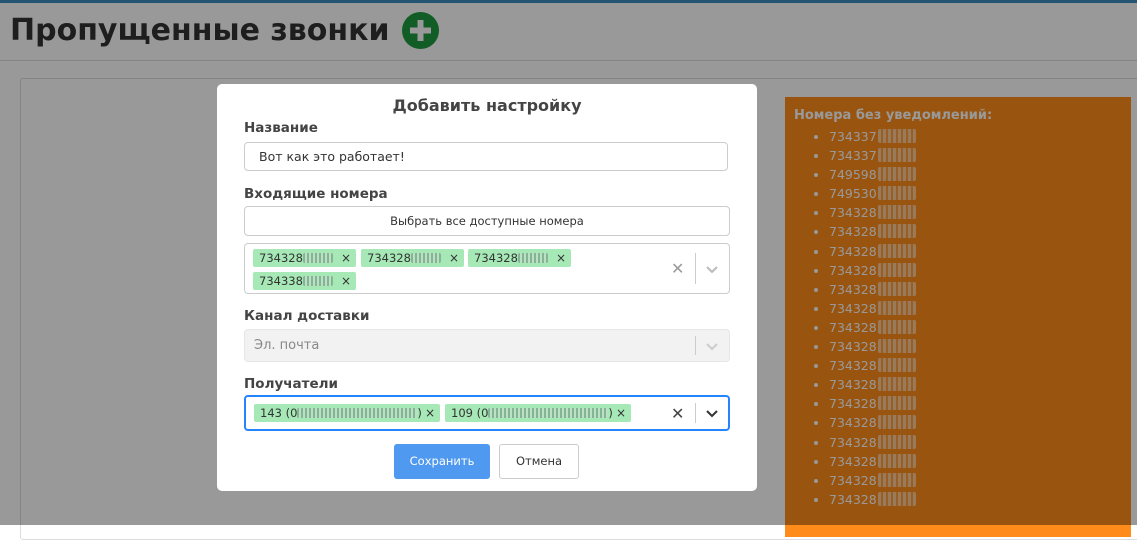 The image size is (1137, 540). I want to click on number-tag: 734338 ×, so click(304, 281).